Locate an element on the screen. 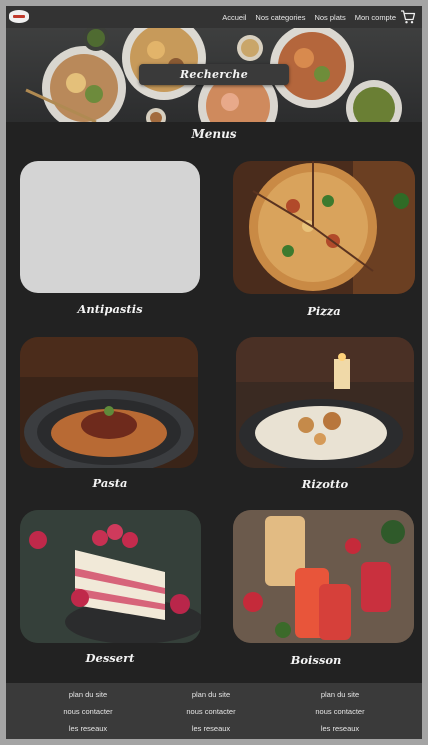 The image size is (428, 745). footer-column-2: plan du site nous contacter les reseaux is located at coordinates (211, 714).